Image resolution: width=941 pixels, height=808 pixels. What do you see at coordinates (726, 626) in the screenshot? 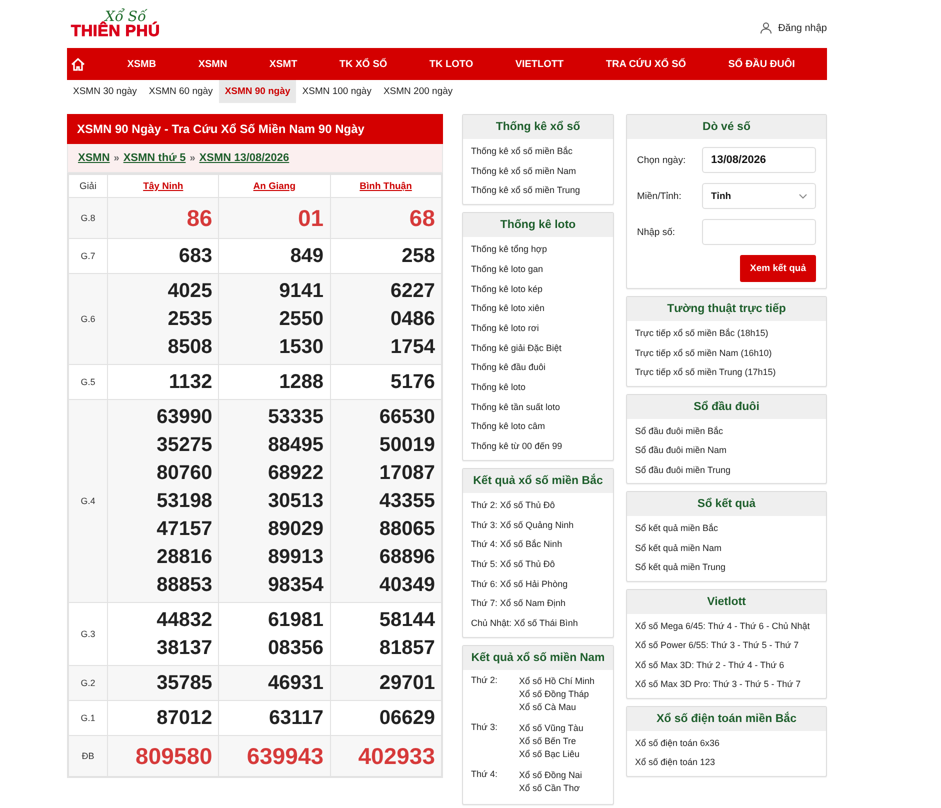
I see `sidebar-link: Xổ số Mega 6/45: Thứ 4 - Thứ 6 - Chủ Nhật` at bounding box center [726, 626].